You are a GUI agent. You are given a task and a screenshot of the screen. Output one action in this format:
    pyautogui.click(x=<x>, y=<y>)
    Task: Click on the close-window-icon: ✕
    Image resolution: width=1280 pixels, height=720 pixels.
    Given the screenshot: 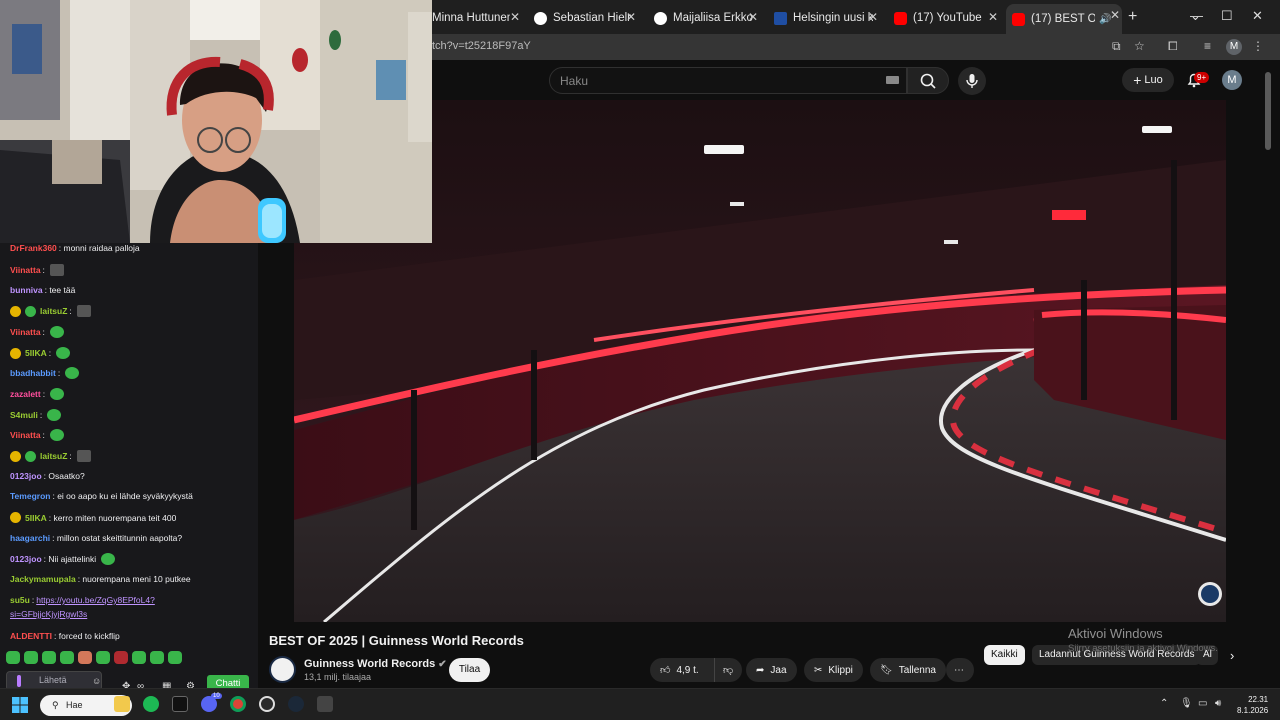 What is the action you would take?
    pyautogui.click(x=1257, y=16)
    